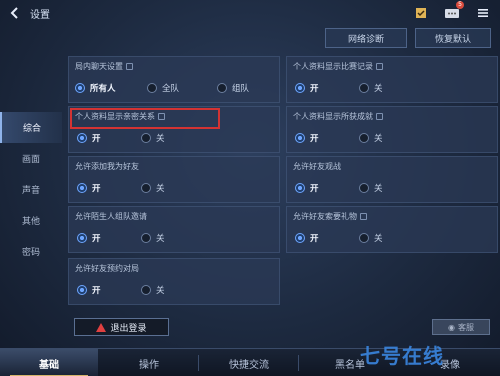  What do you see at coordinates (421, 13) in the screenshot?
I see `task-icon` at bounding box center [421, 13].